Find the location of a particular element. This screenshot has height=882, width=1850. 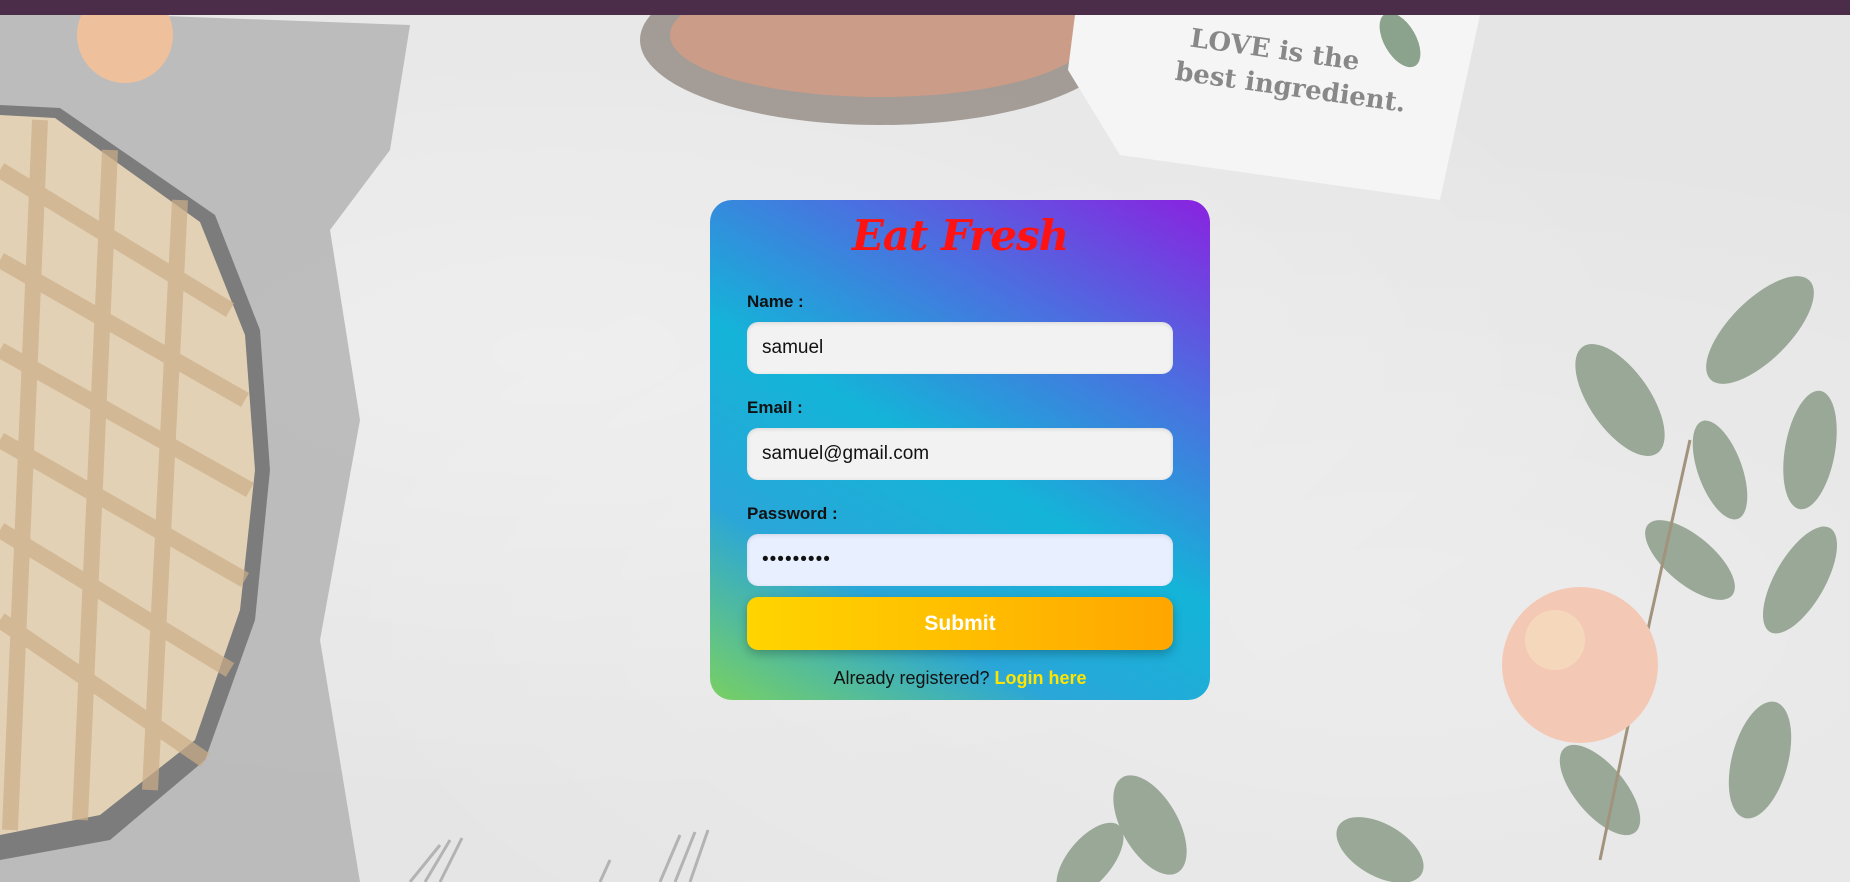

password-input is located at coordinates (960, 560).